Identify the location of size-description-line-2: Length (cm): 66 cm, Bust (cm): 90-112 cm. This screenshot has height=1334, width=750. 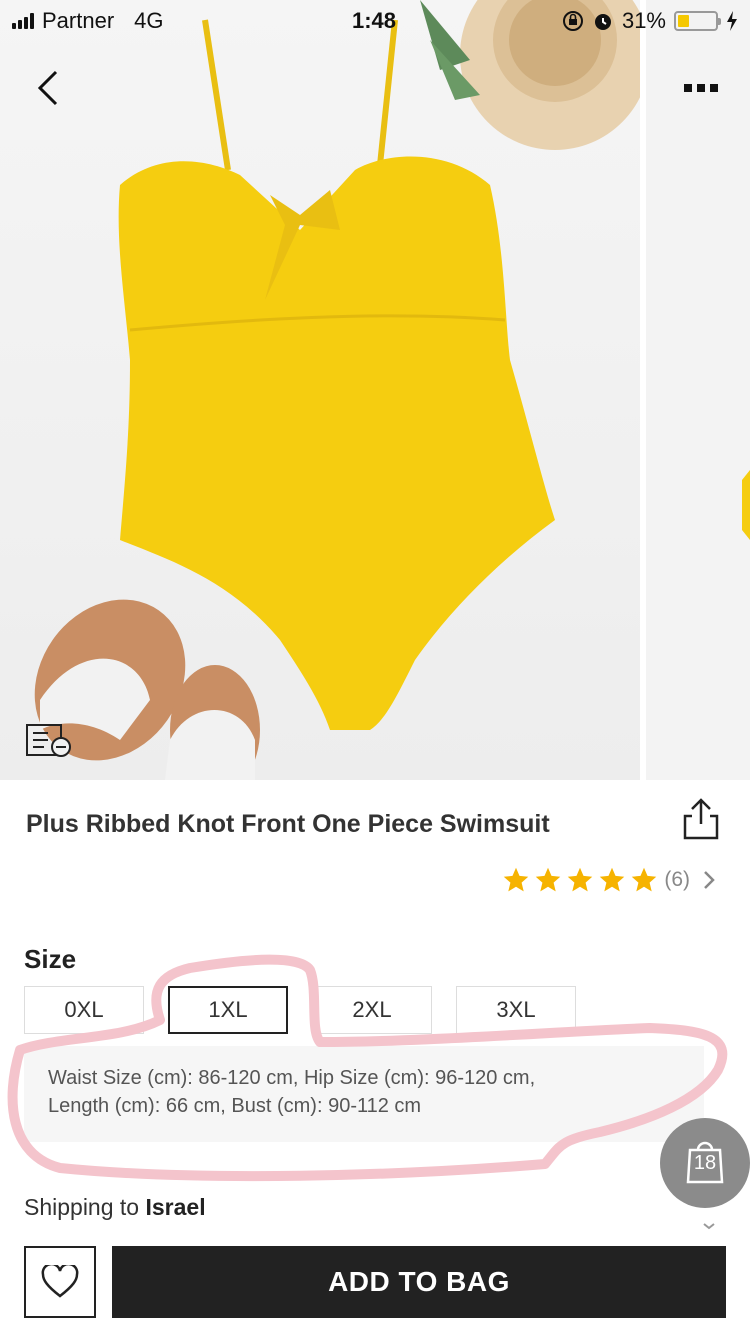
(235, 1106).